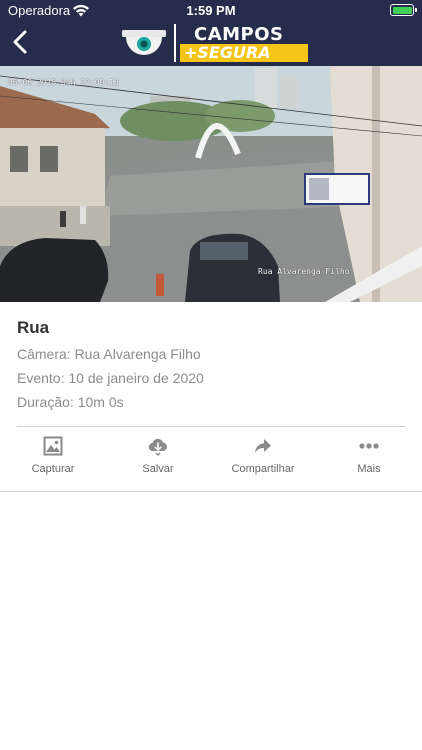 The width and height of the screenshot is (422, 750). What do you see at coordinates (239, 34) in the screenshot?
I see `logo-text-campos: CAMPOS` at bounding box center [239, 34].